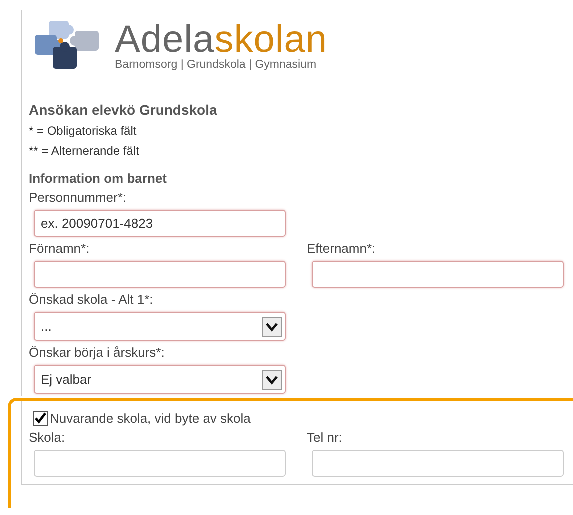 Image resolution: width=573 pixels, height=515 pixels. Describe the element at coordinates (84, 151) in the screenshot. I see `legend-note: ** = Alternerande fält` at that location.